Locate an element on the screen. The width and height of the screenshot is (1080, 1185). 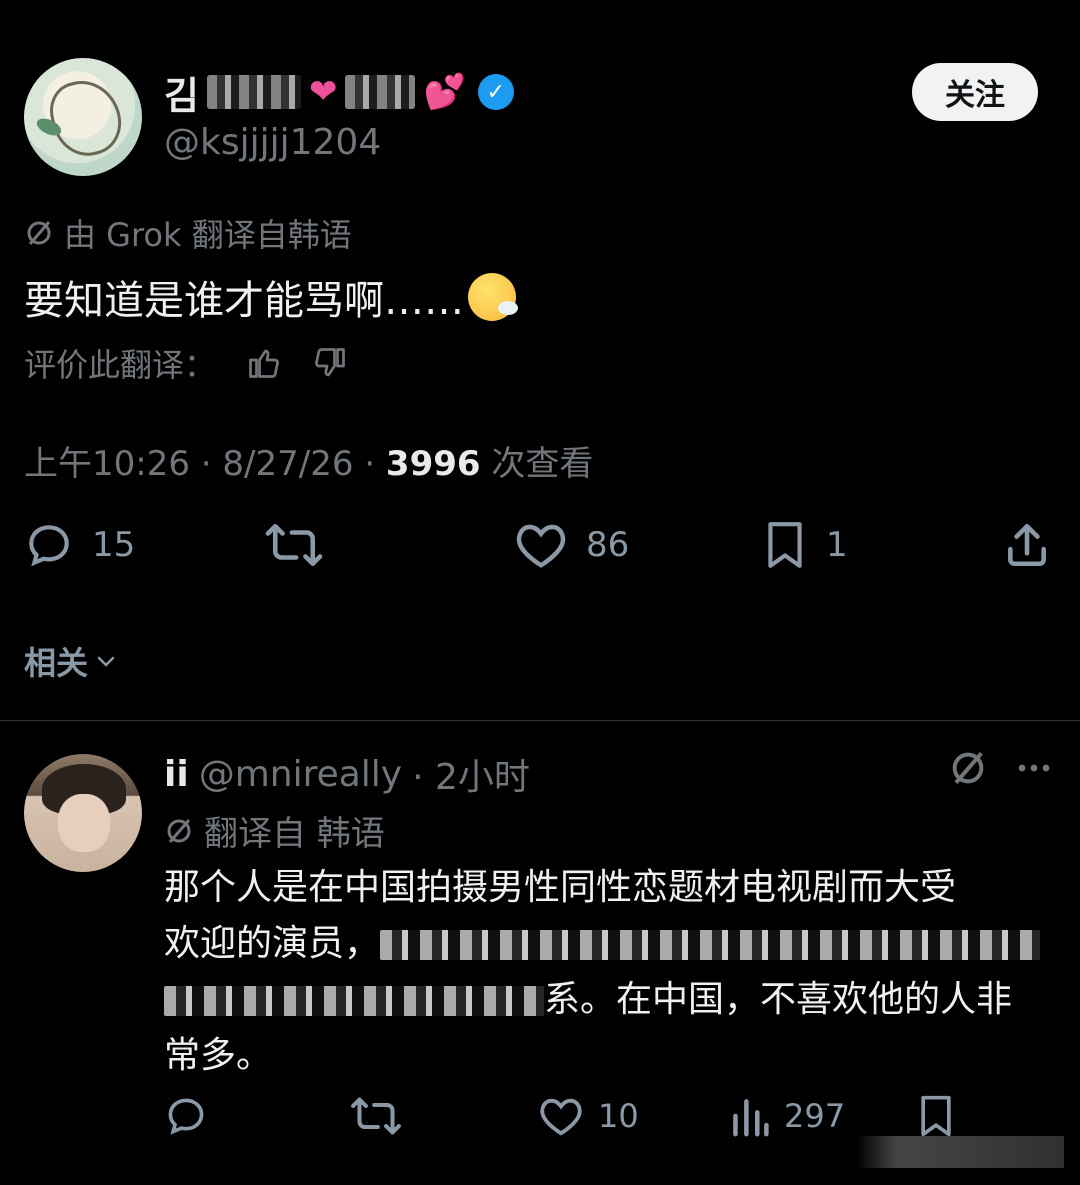
reply-reply-action is located at coordinates (186, 1116).